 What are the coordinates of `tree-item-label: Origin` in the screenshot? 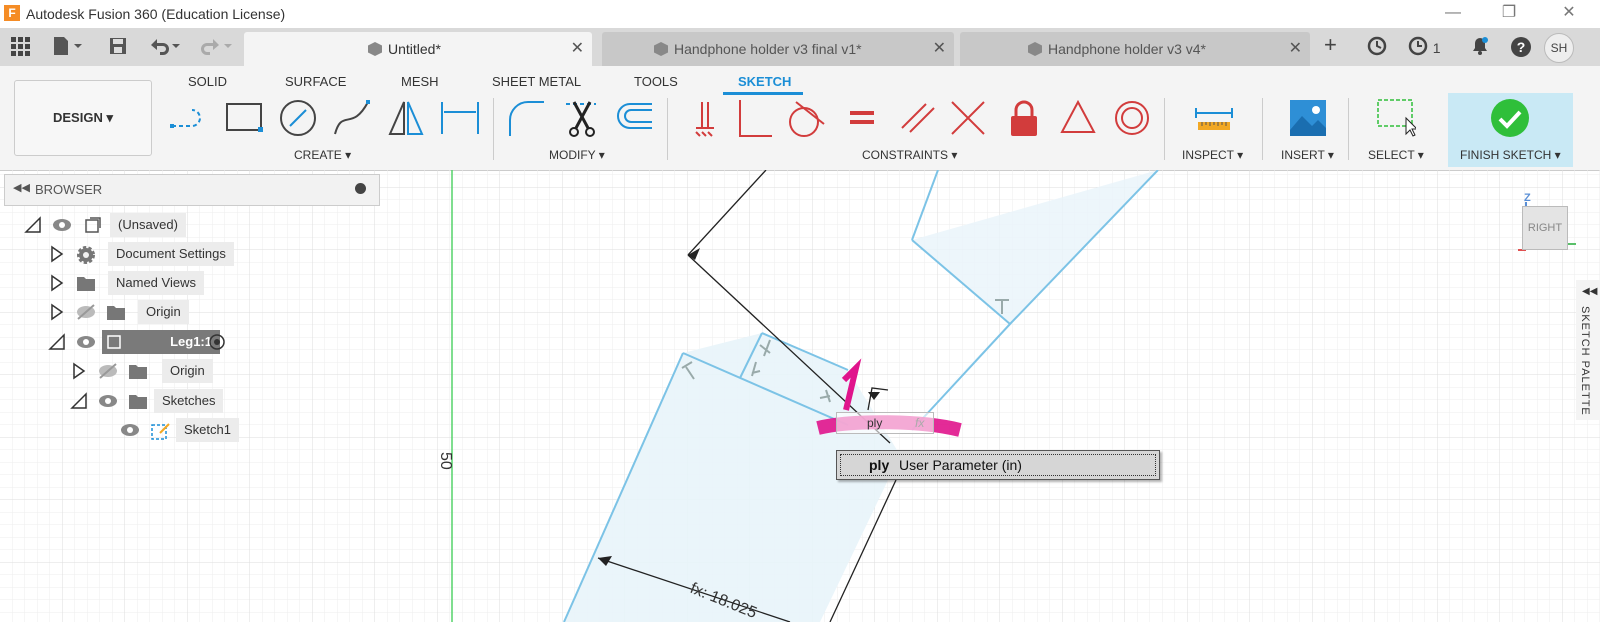 It's located at (187, 371).